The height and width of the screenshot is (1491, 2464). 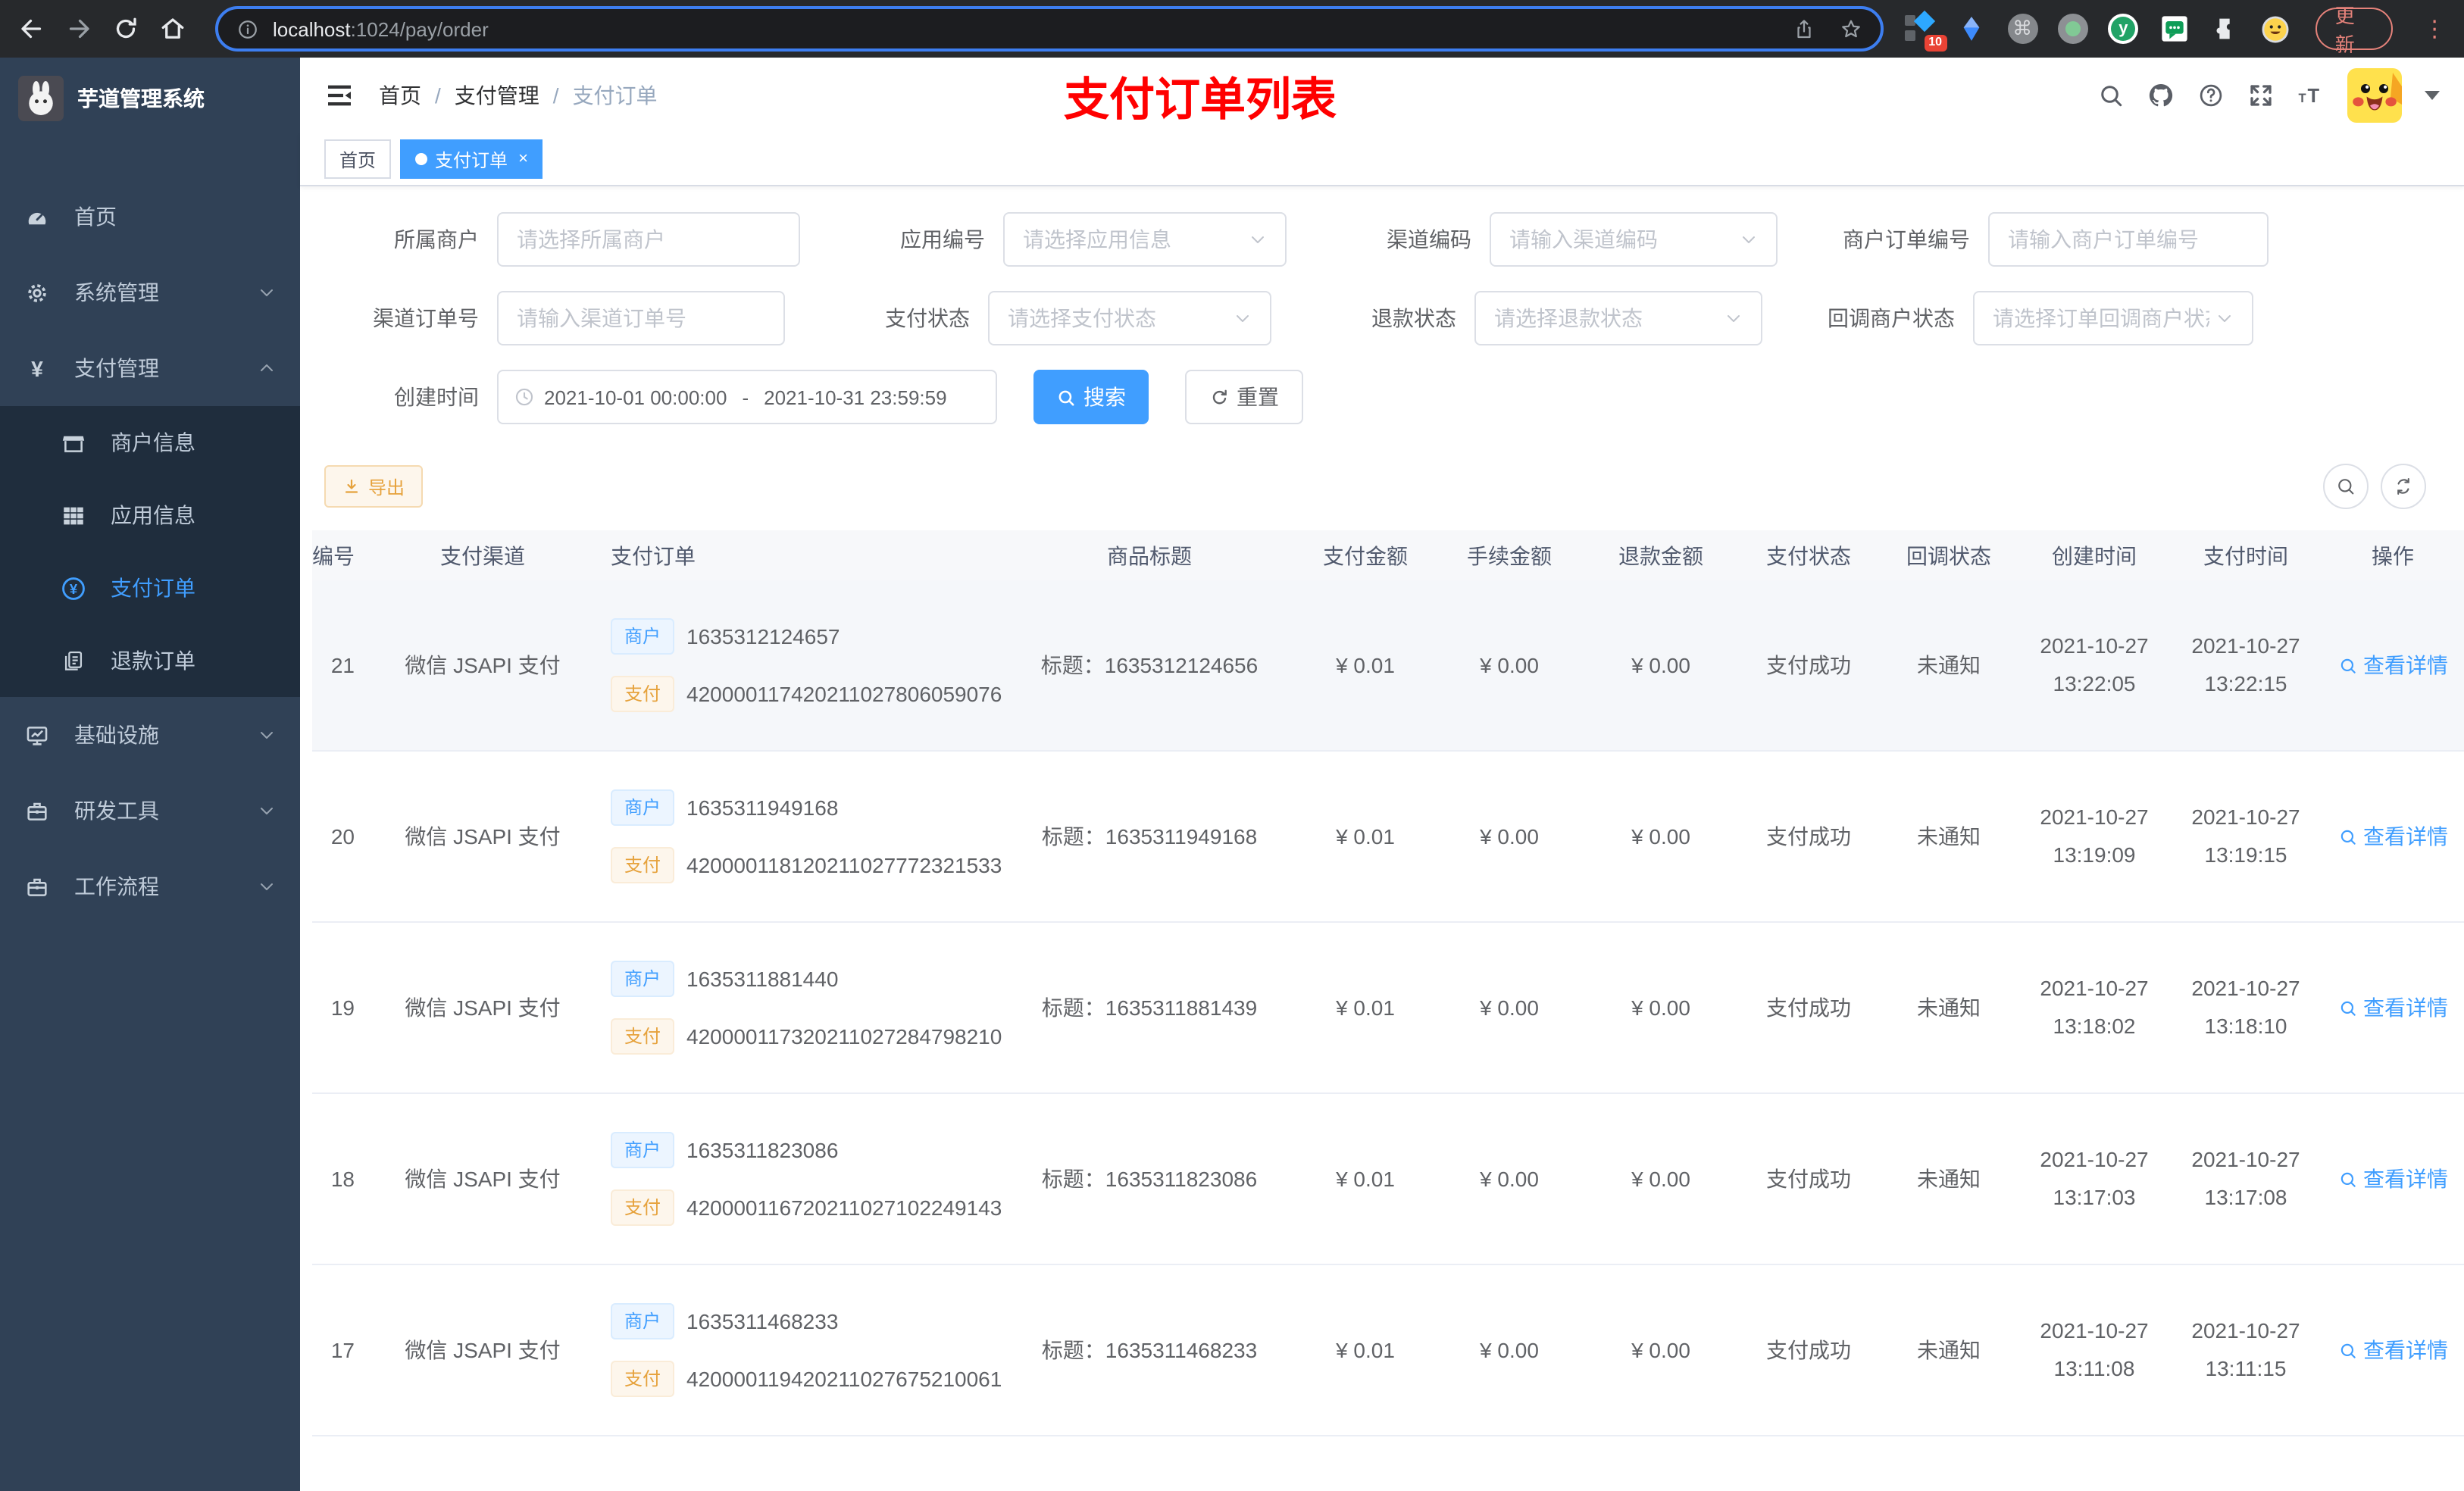 I want to click on table-header-cell: 回调状态, so click(x=1948, y=555).